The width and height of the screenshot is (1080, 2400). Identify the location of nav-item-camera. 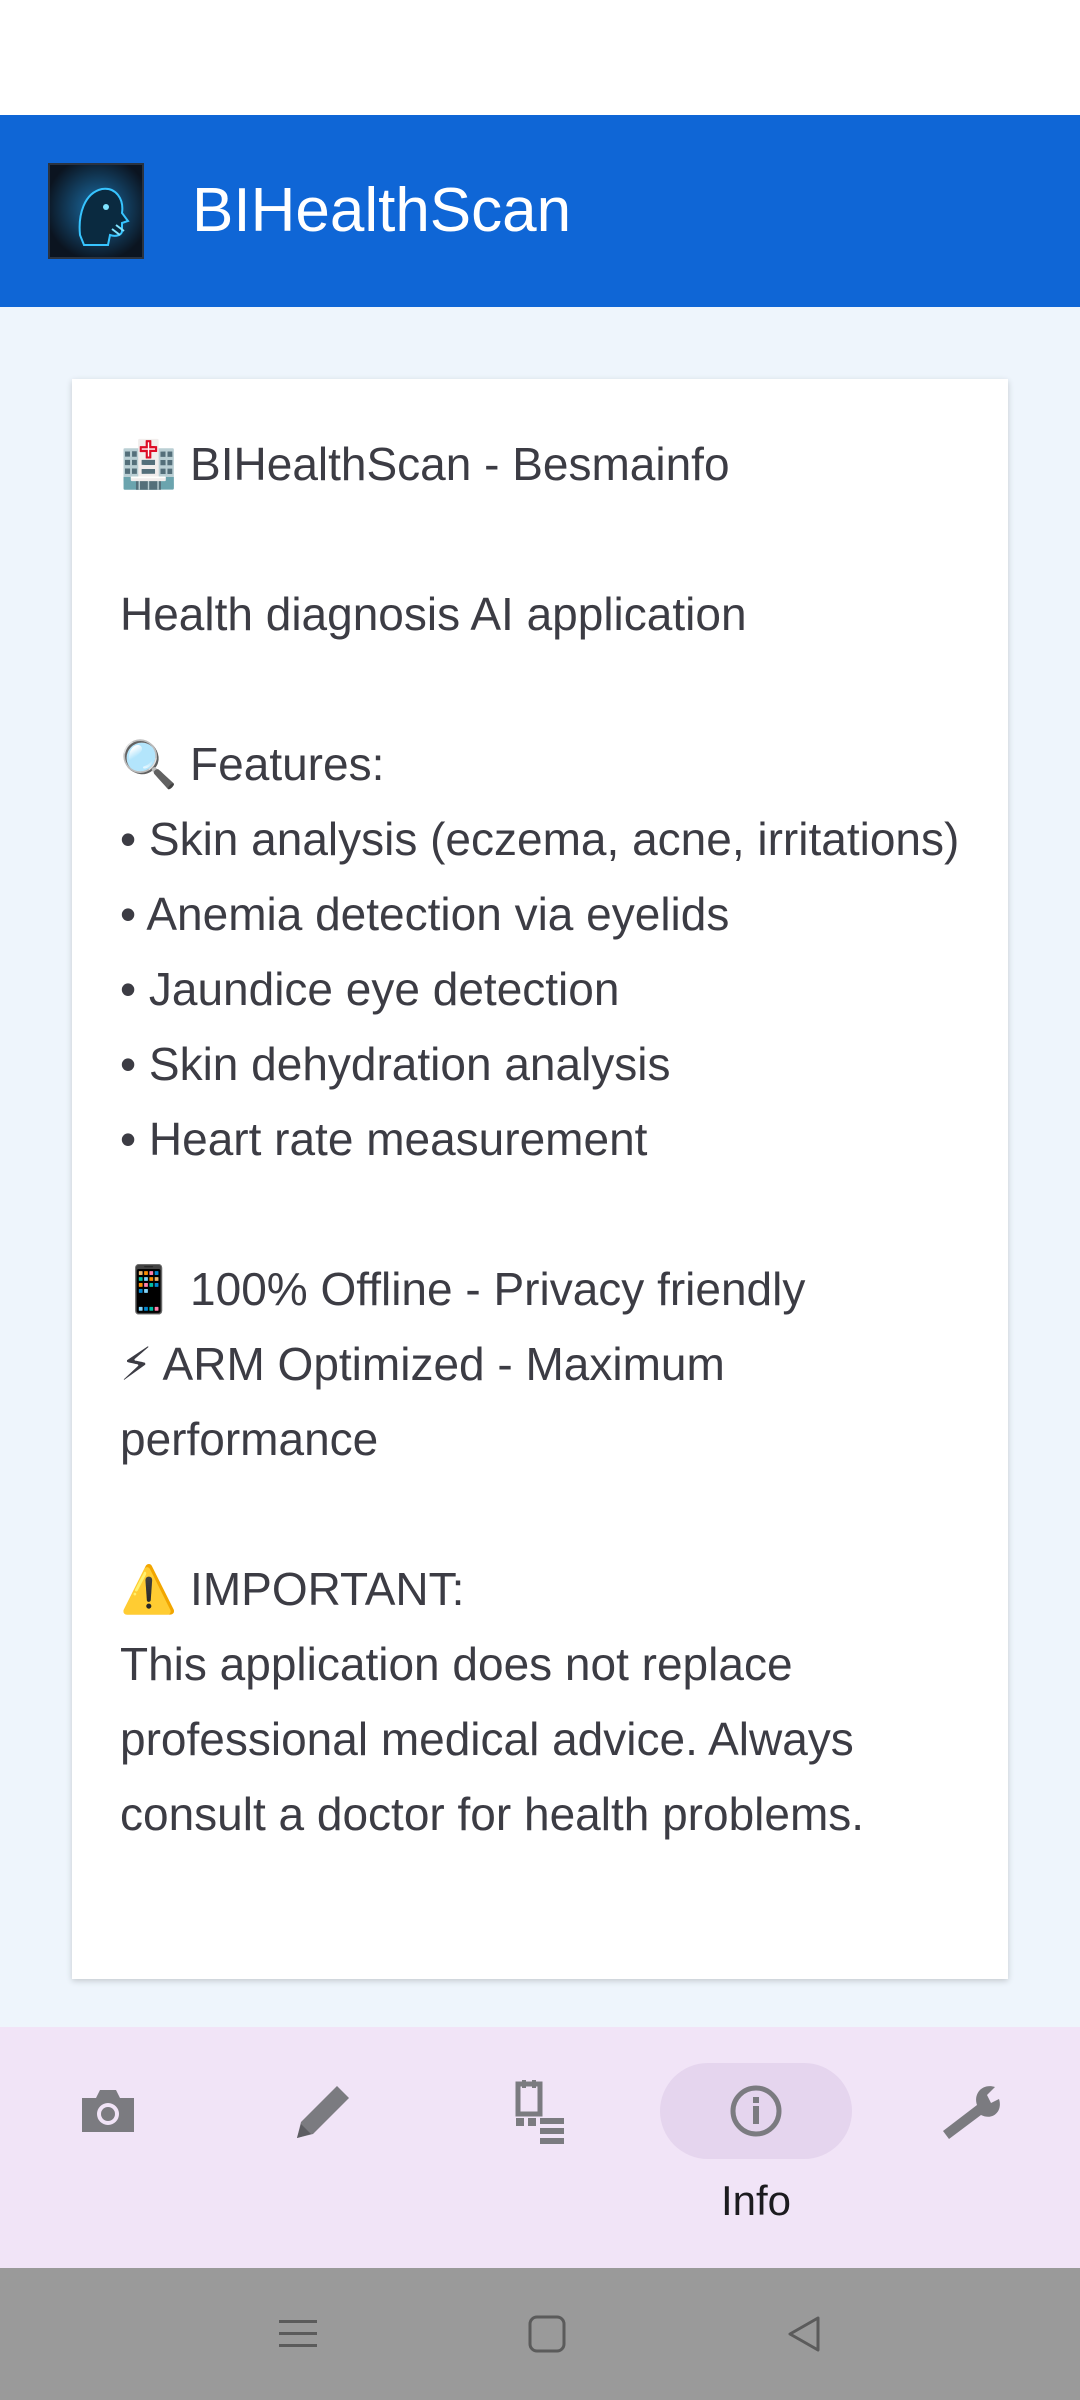
(108, 2147).